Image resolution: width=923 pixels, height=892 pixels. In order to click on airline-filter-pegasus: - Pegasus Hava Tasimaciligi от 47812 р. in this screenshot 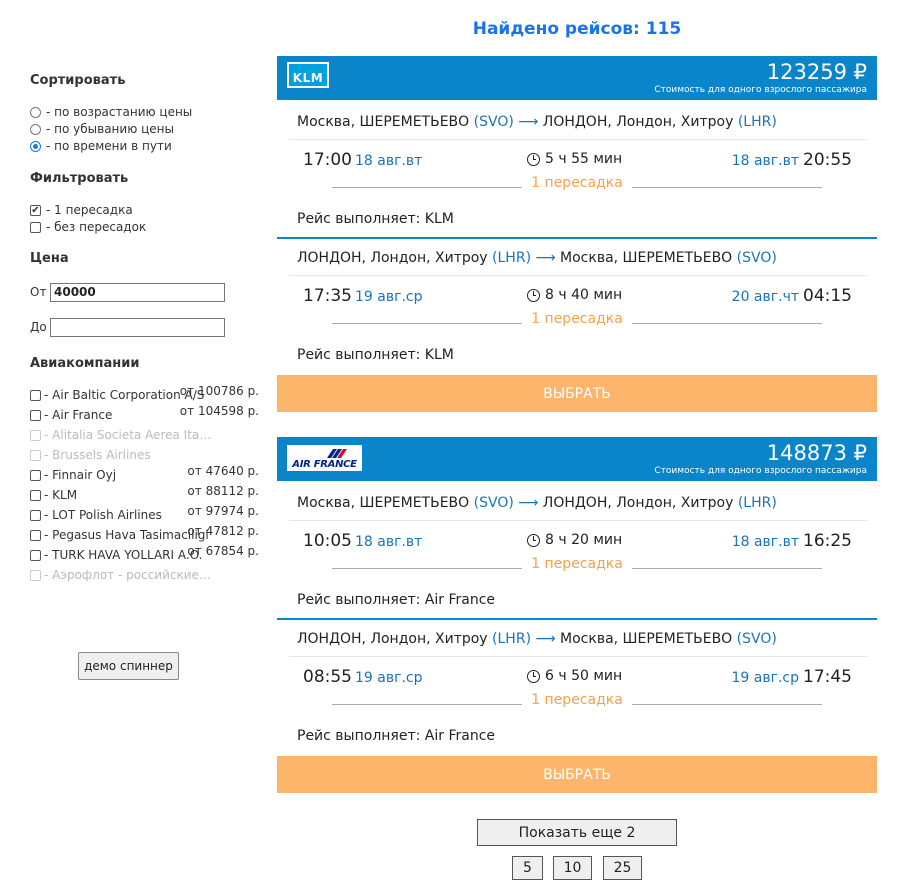, I will do `click(145, 535)`.